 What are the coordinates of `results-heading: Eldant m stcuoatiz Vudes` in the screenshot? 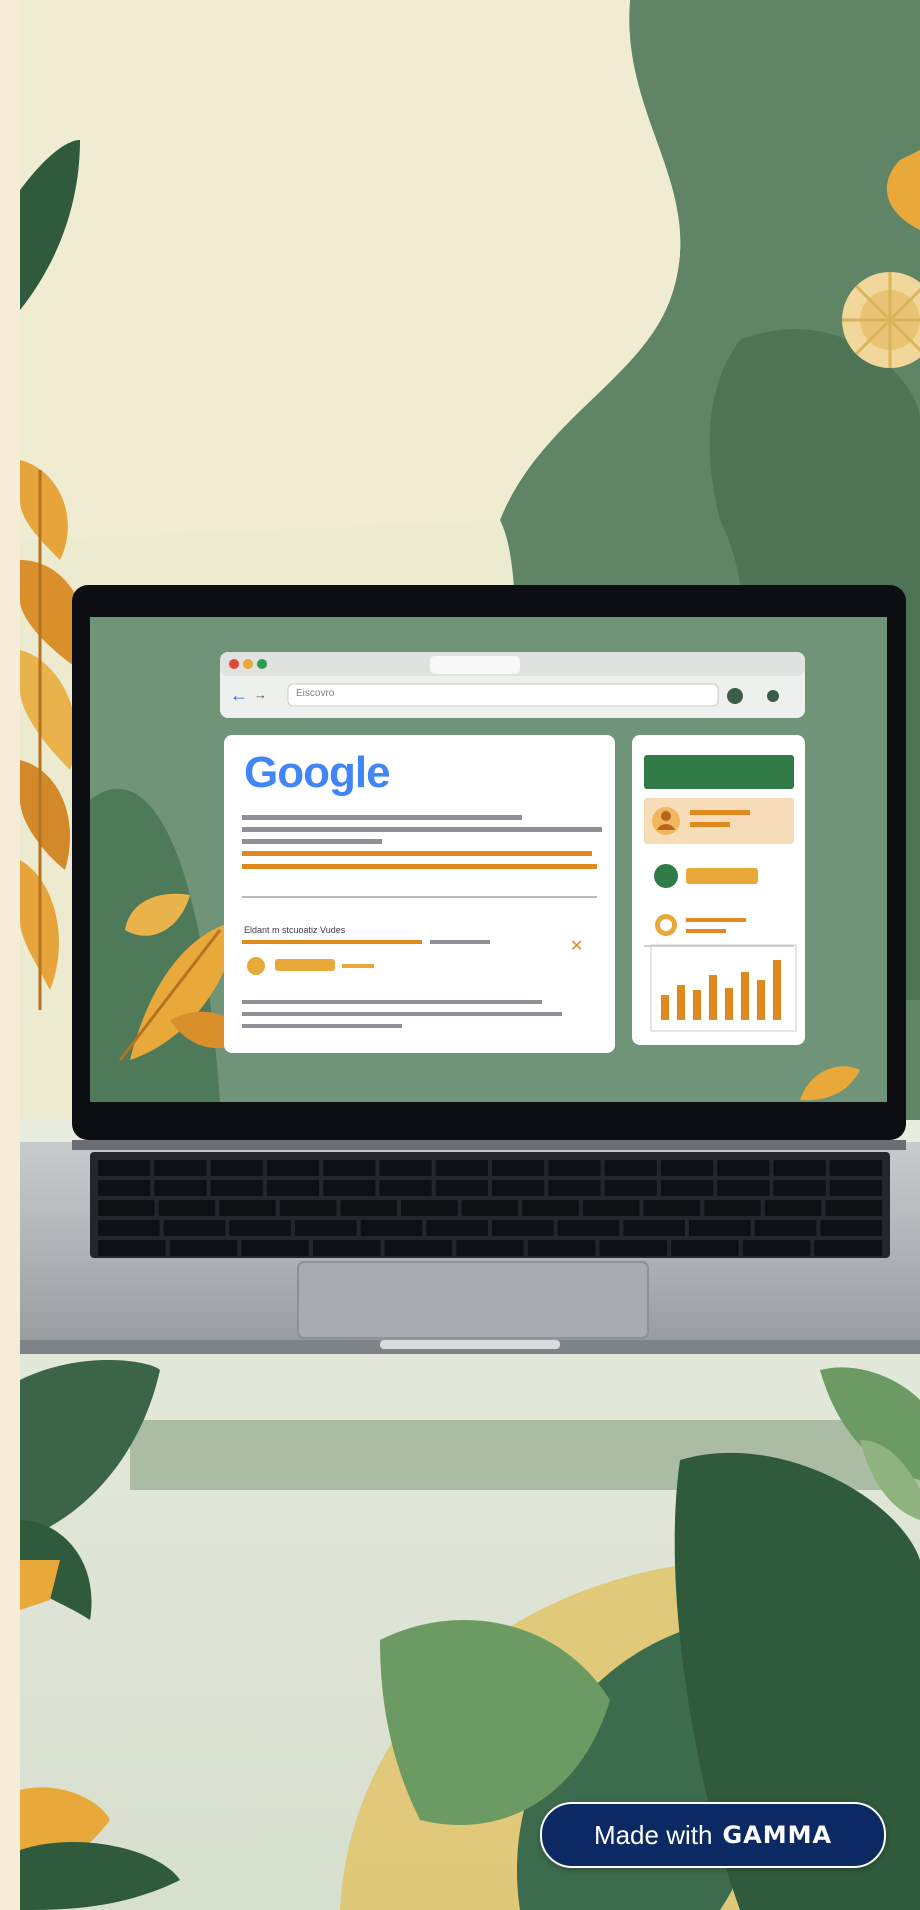 It's located at (294, 930).